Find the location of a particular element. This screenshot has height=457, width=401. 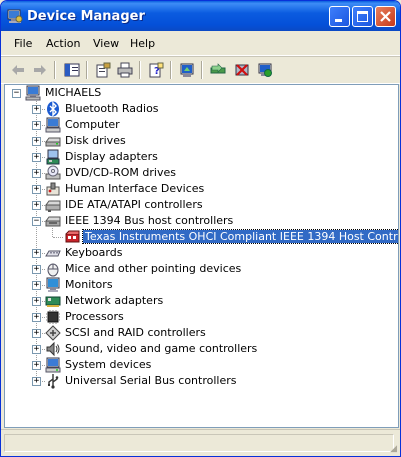

tree-item-label: IEEE 1394 Bus host controllers is located at coordinates (149, 220).